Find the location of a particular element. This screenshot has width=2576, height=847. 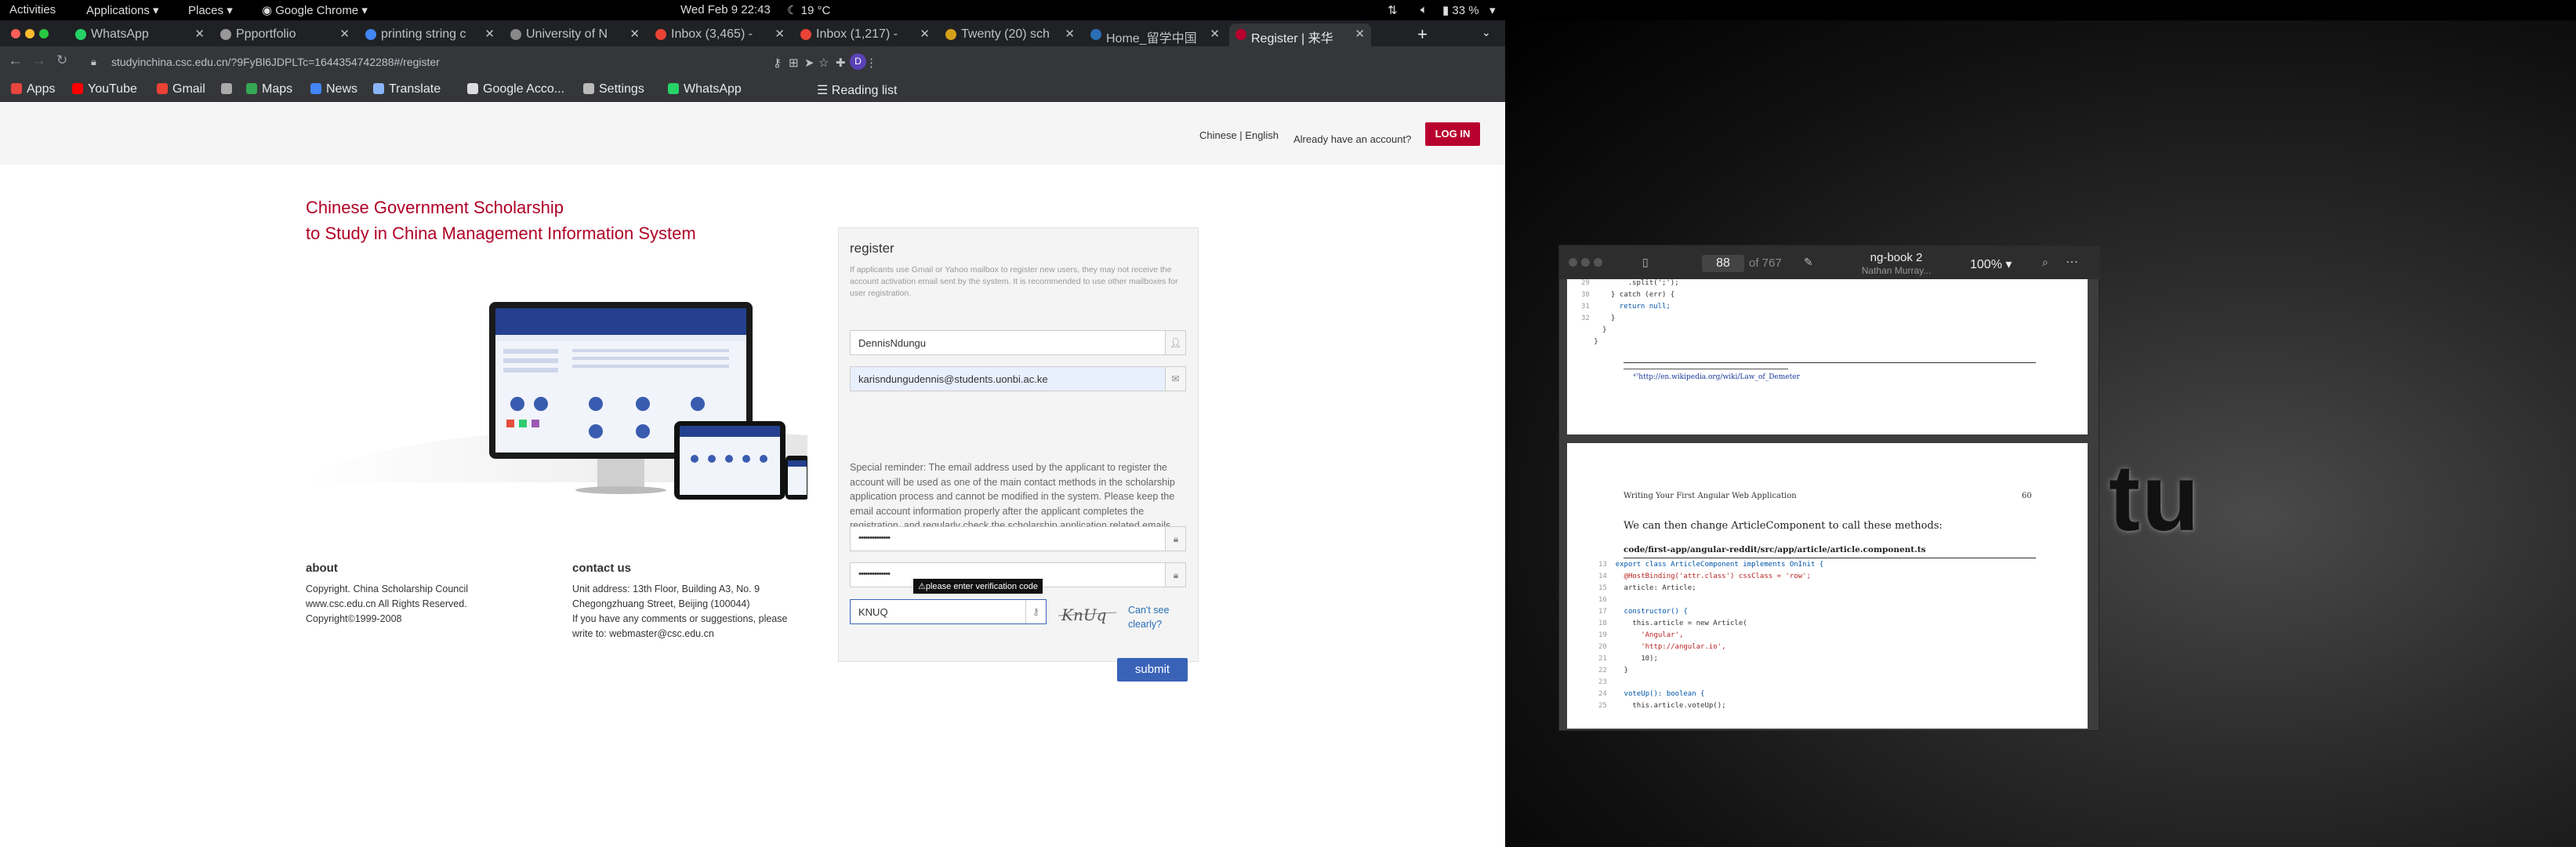

applications-menu: Applications ▾ is located at coordinates (123, 10).